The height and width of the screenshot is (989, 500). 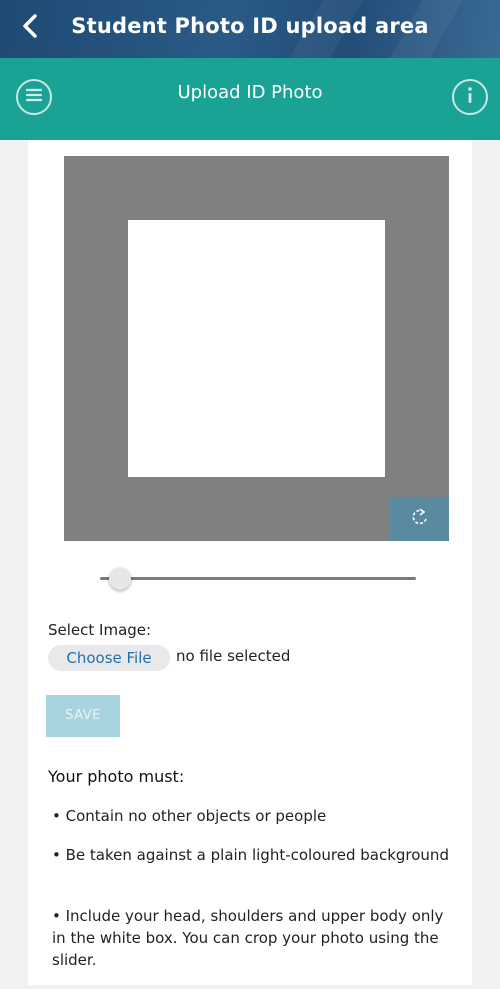 I want to click on requirements-heading: Your photo must:, so click(x=116, y=776).